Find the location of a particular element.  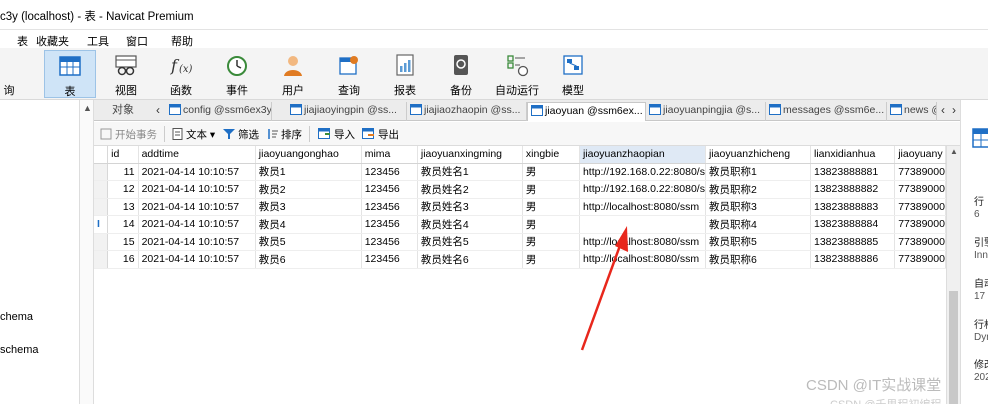

table-cell: 13 is located at coordinates (123, 207).